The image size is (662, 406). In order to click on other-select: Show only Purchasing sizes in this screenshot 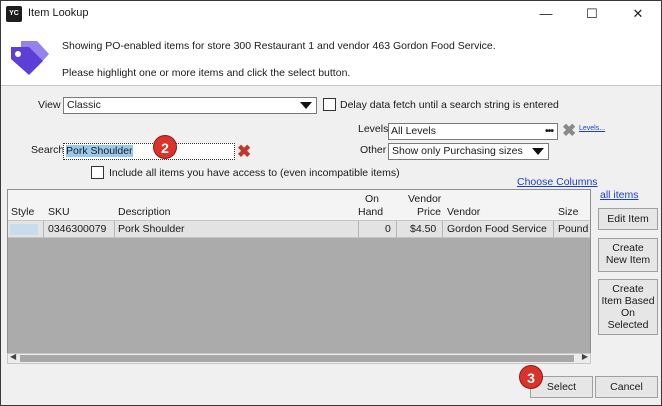, I will do `click(468, 151)`.